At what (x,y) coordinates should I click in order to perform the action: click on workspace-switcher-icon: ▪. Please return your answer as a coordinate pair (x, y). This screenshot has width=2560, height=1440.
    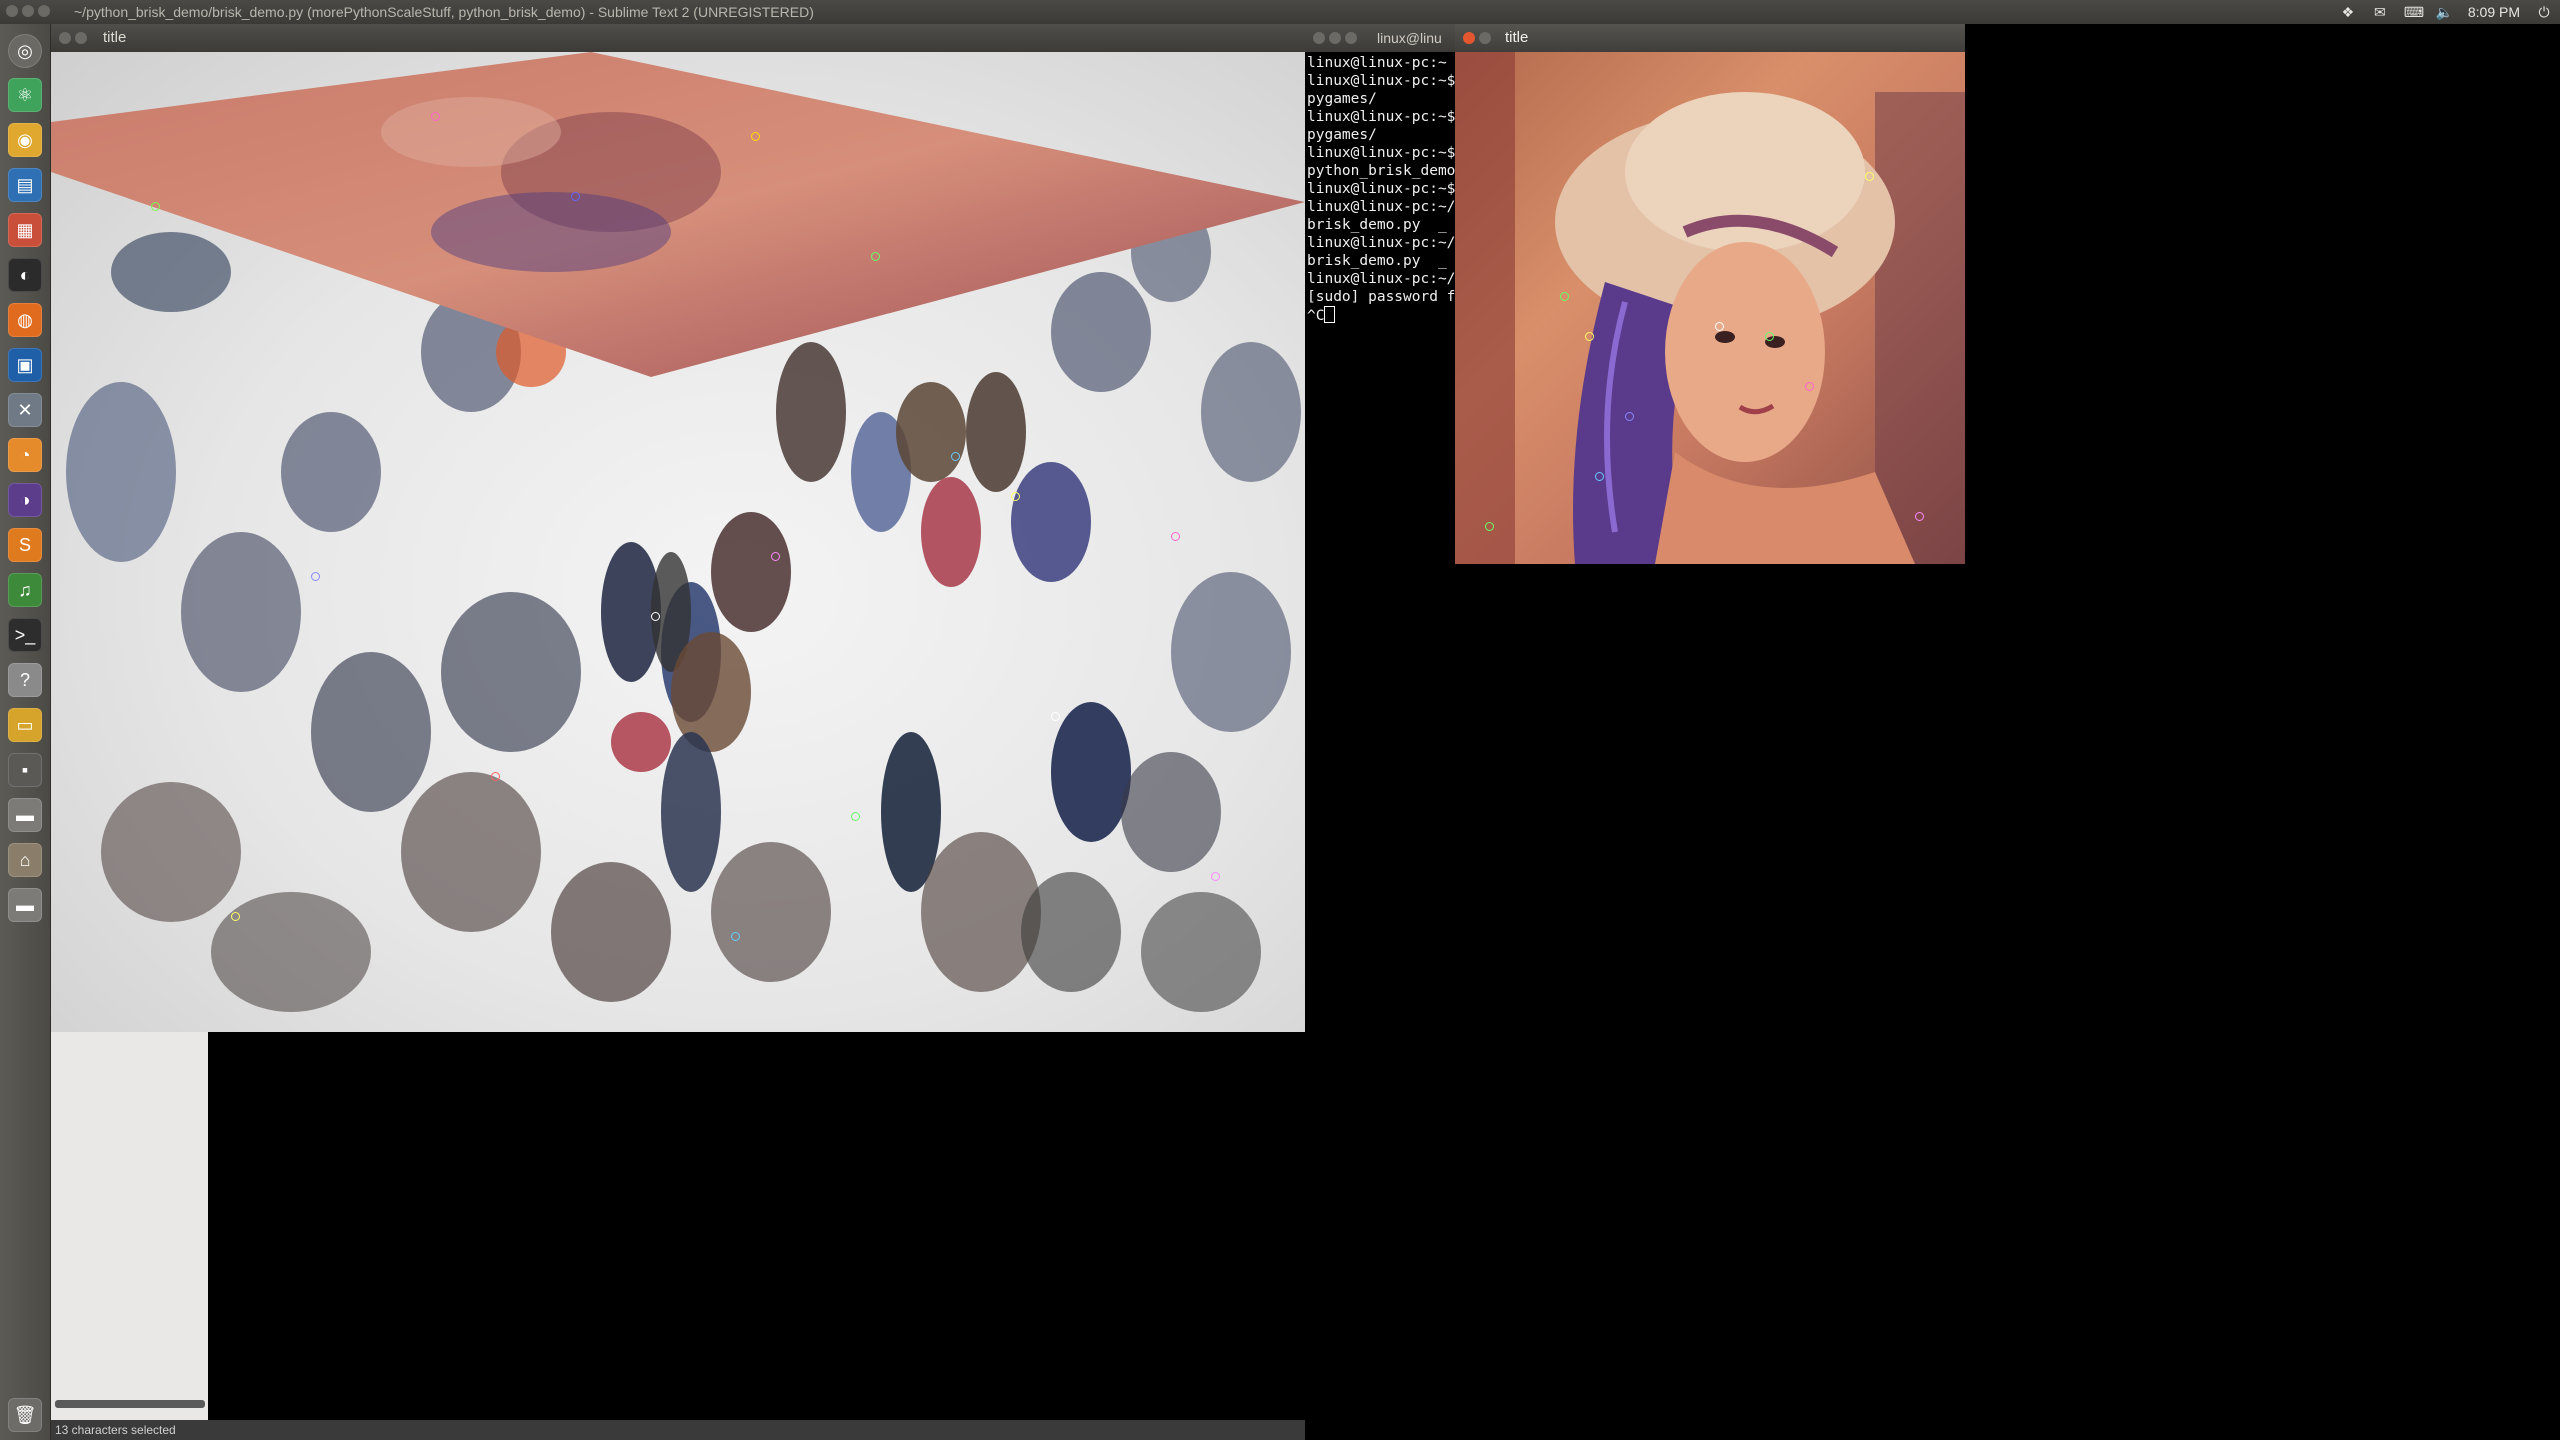
    Looking at the image, I should click on (25, 770).